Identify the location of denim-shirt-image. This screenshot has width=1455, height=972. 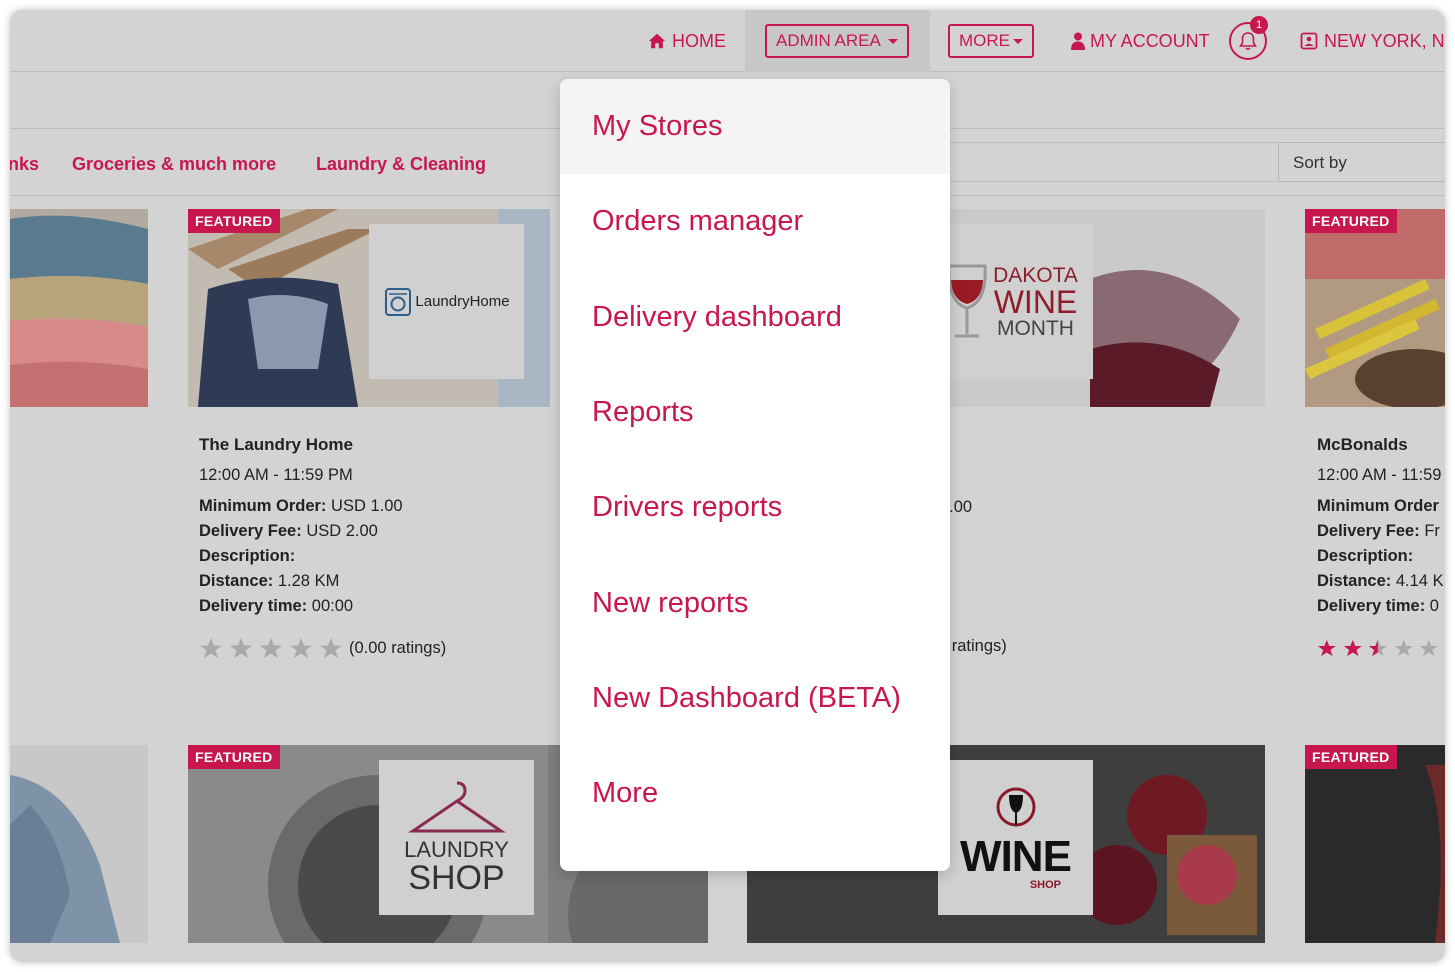
(79, 844).